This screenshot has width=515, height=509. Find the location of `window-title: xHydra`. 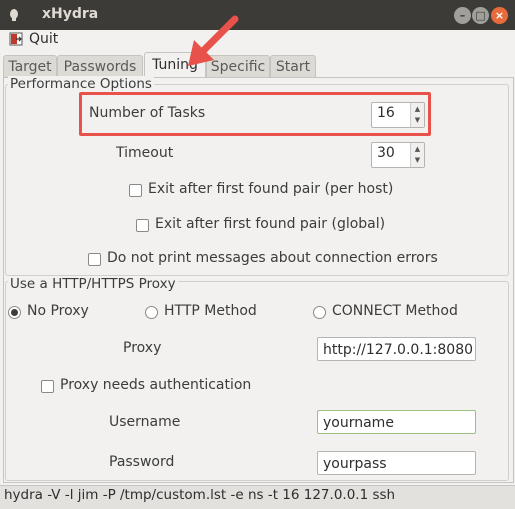

window-title: xHydra is located at coordinates (70, 14).